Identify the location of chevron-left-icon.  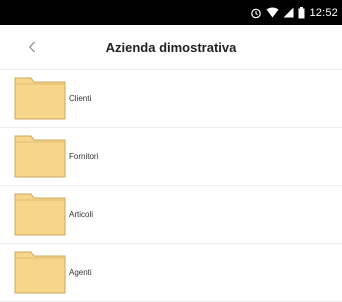
(32, 47).